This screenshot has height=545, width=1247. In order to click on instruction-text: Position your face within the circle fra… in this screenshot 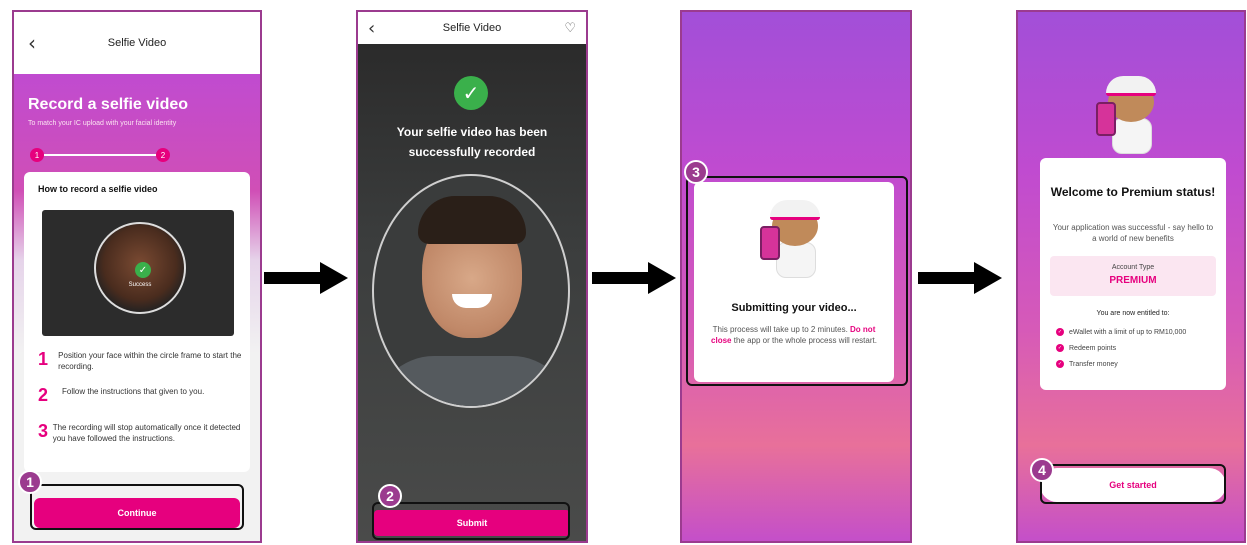, I will do `click(150, 361)`.